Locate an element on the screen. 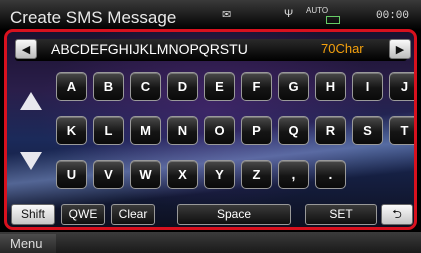 This screenshot has height=253, width=421. scroll-down-icon is located at coordinates (31, 161).